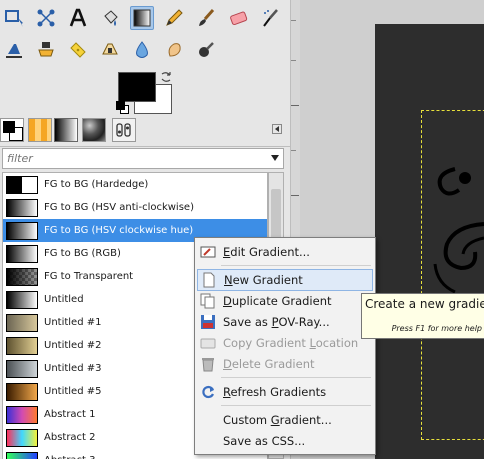 This screenshot has width=484, height=459. Describe the element at coordinates (208, 322) in the screenshot. I see `save-povray-icon` at that location.